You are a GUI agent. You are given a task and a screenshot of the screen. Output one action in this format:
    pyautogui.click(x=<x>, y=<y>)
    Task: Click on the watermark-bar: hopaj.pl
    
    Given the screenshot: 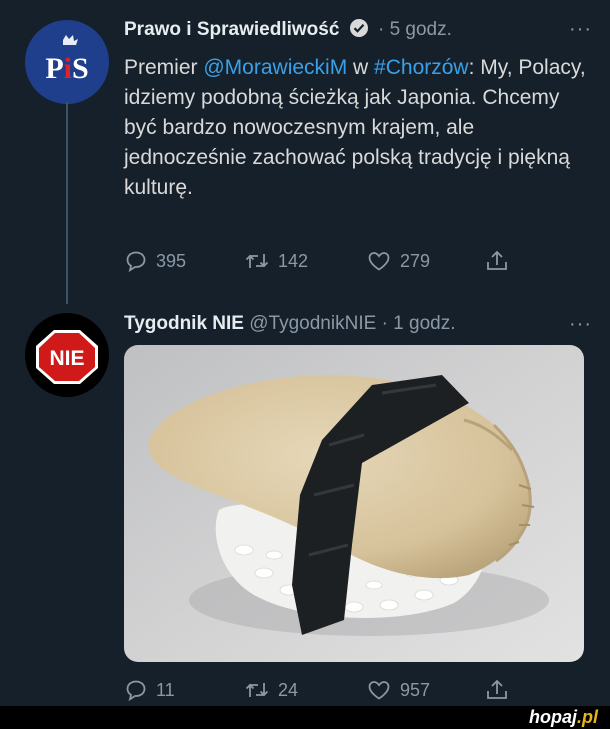 What is the action you would take?
    pyautogui.click(x=305, y=717)
    